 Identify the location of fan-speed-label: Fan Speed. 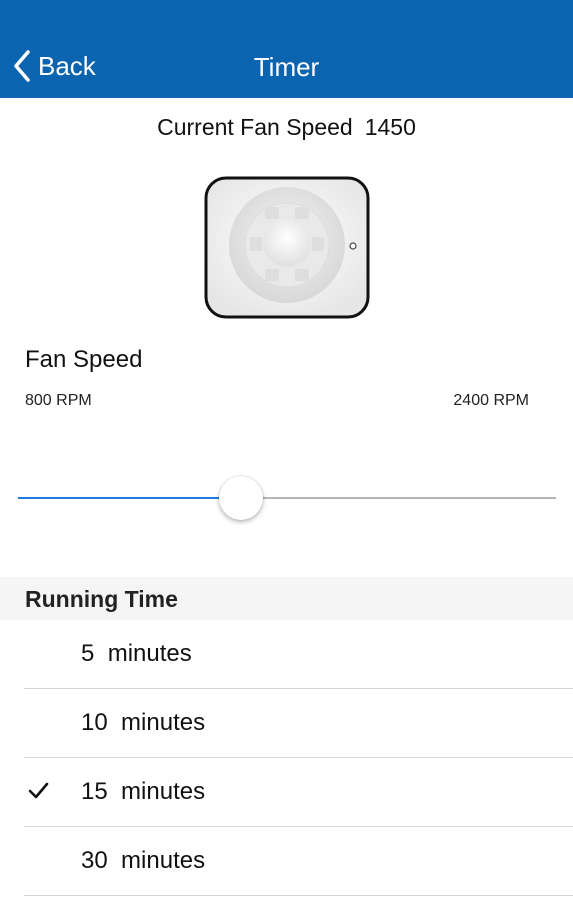
(84, 359).